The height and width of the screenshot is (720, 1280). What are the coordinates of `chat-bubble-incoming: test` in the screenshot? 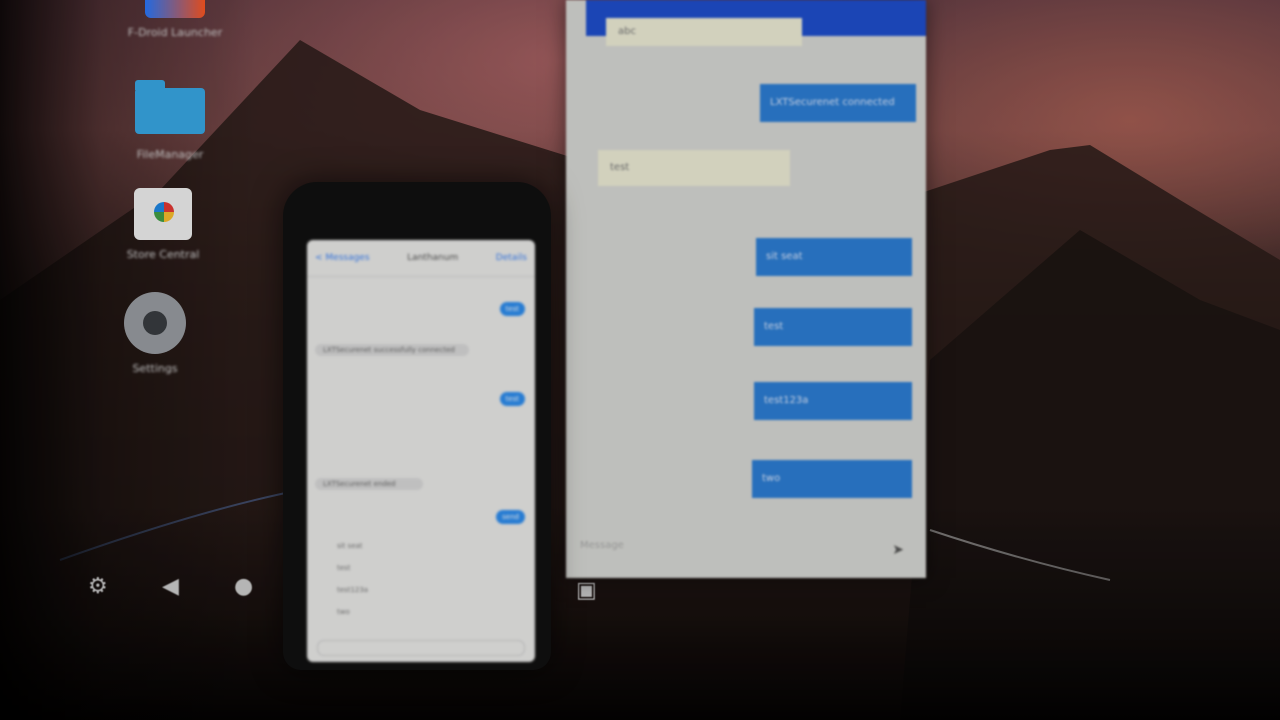 It's located at (694, 168).